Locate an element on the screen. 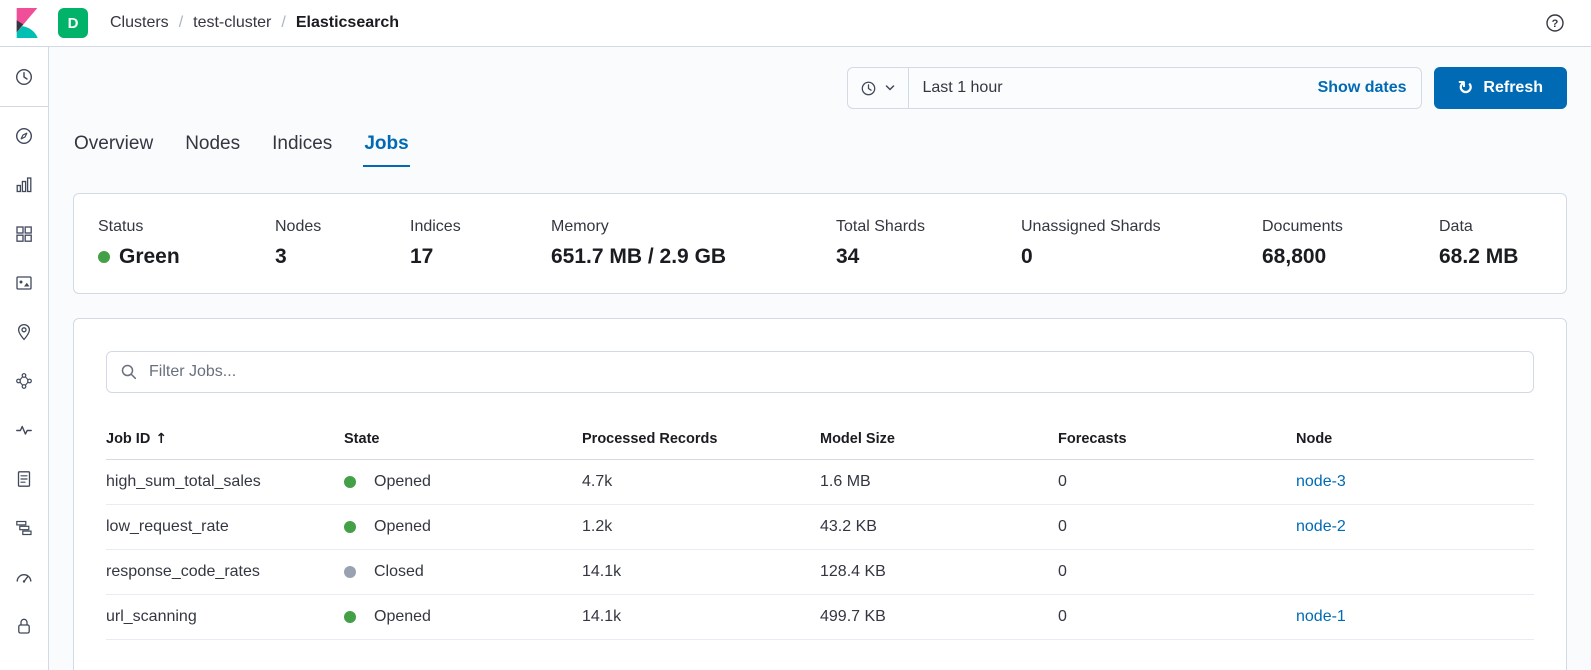  column-header-node: Node is located at coordinates (1415, 445).